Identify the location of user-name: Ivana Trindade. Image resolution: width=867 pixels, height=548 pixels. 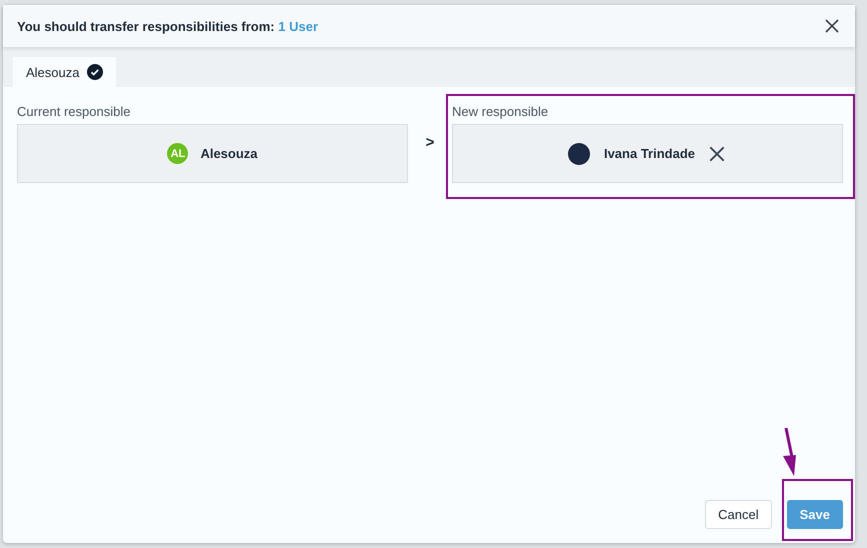
(650, 153).